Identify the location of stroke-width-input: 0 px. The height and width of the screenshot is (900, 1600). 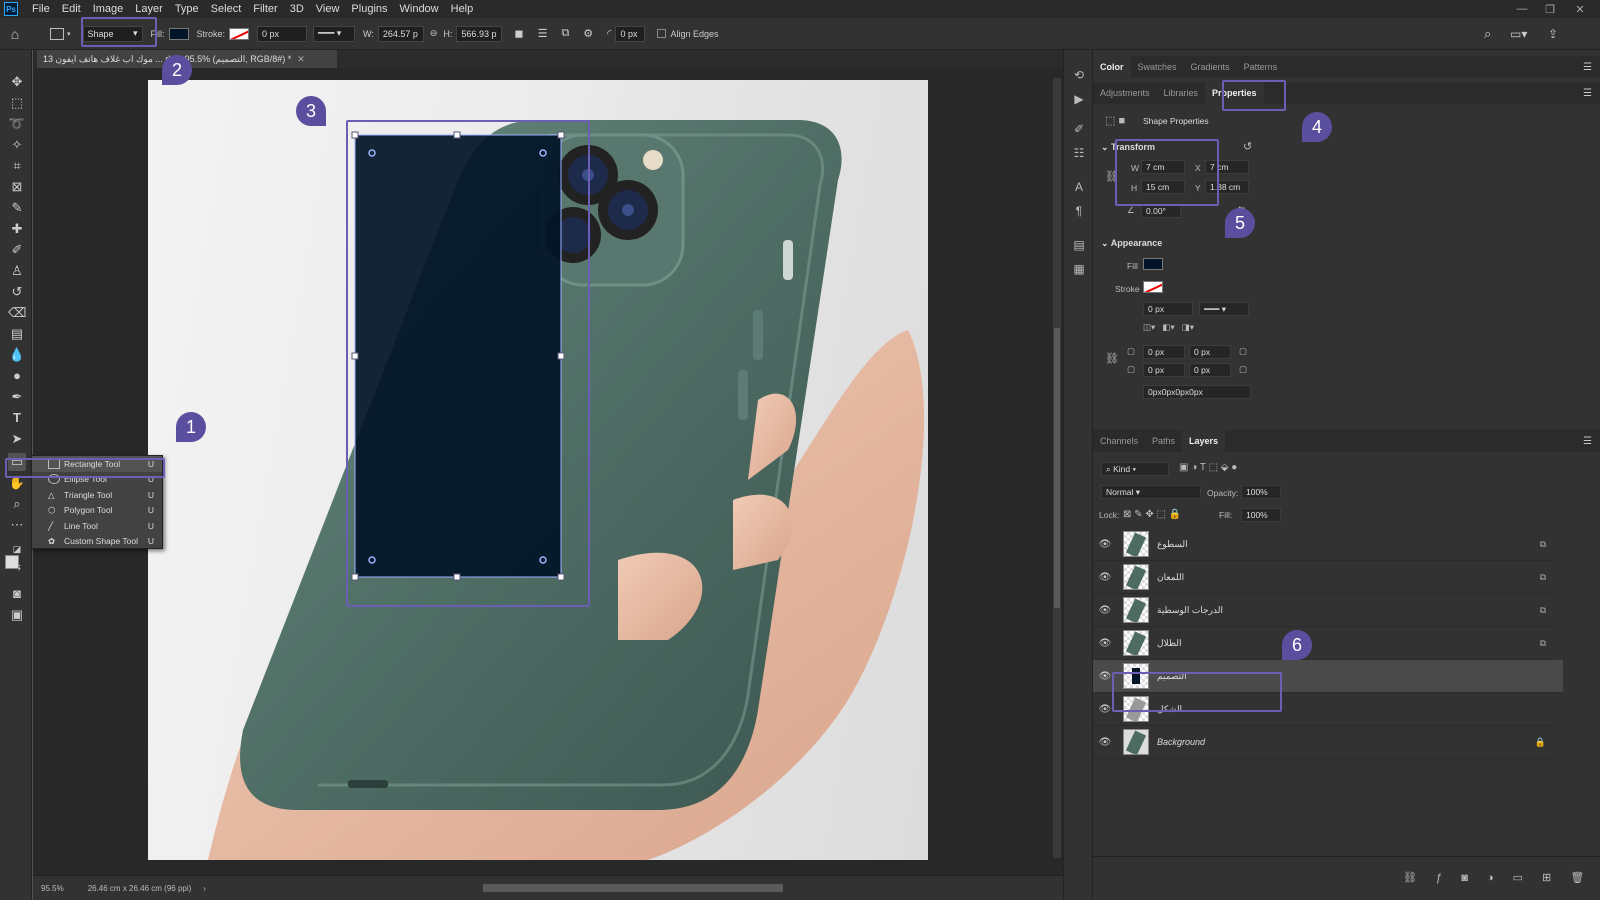
(282, 33).